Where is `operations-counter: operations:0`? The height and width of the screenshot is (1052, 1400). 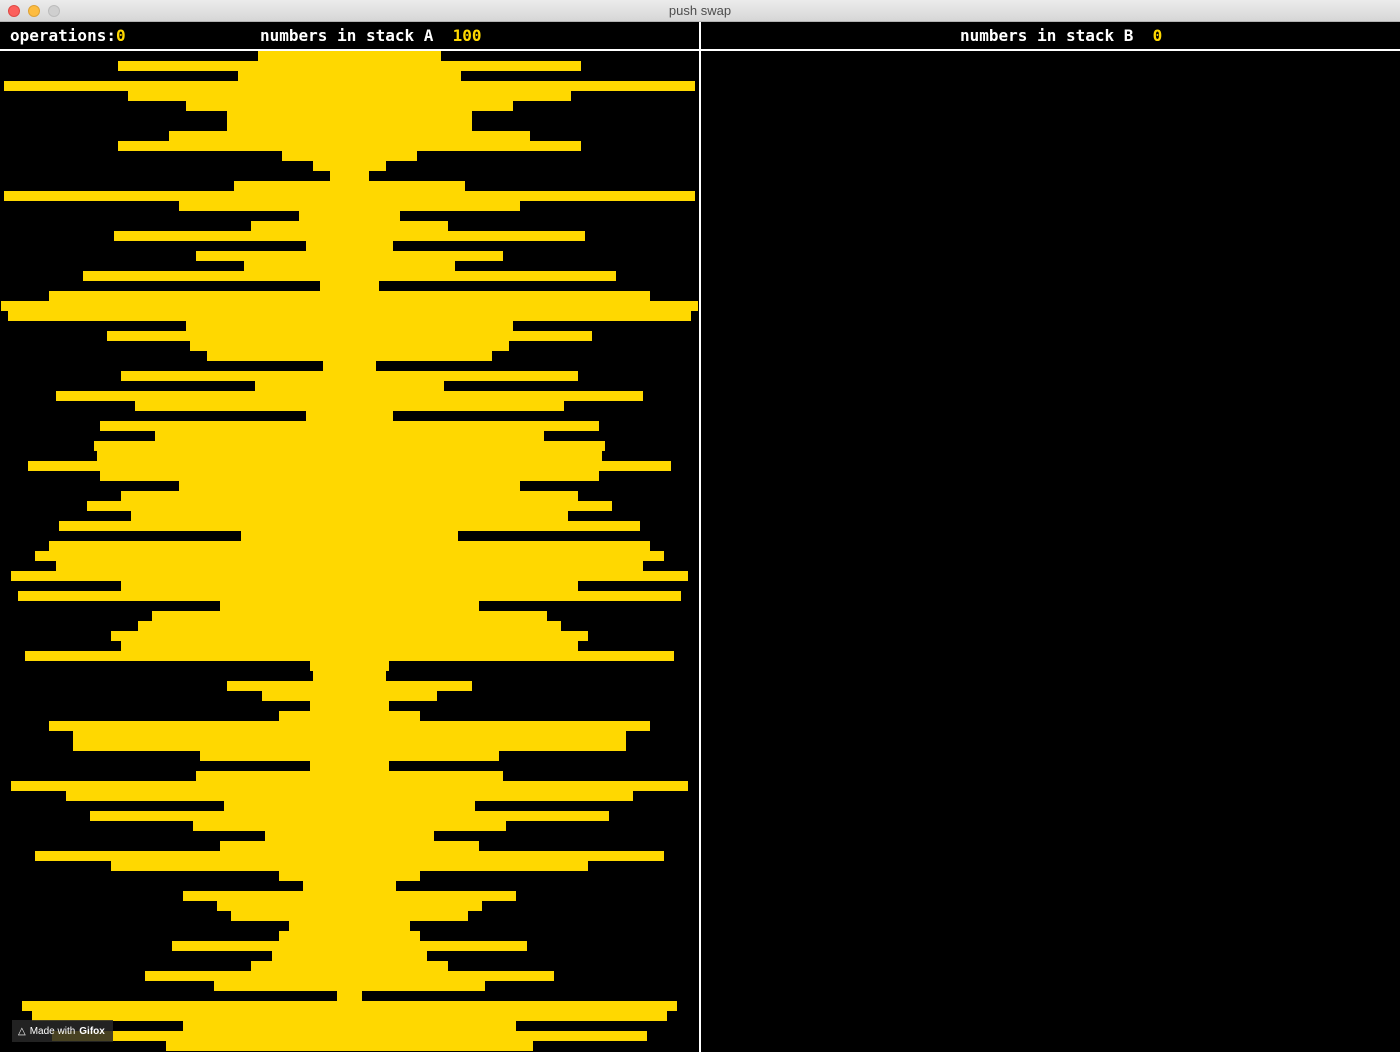 operations-counter: operations:0 is located at coordinates (68, 36).